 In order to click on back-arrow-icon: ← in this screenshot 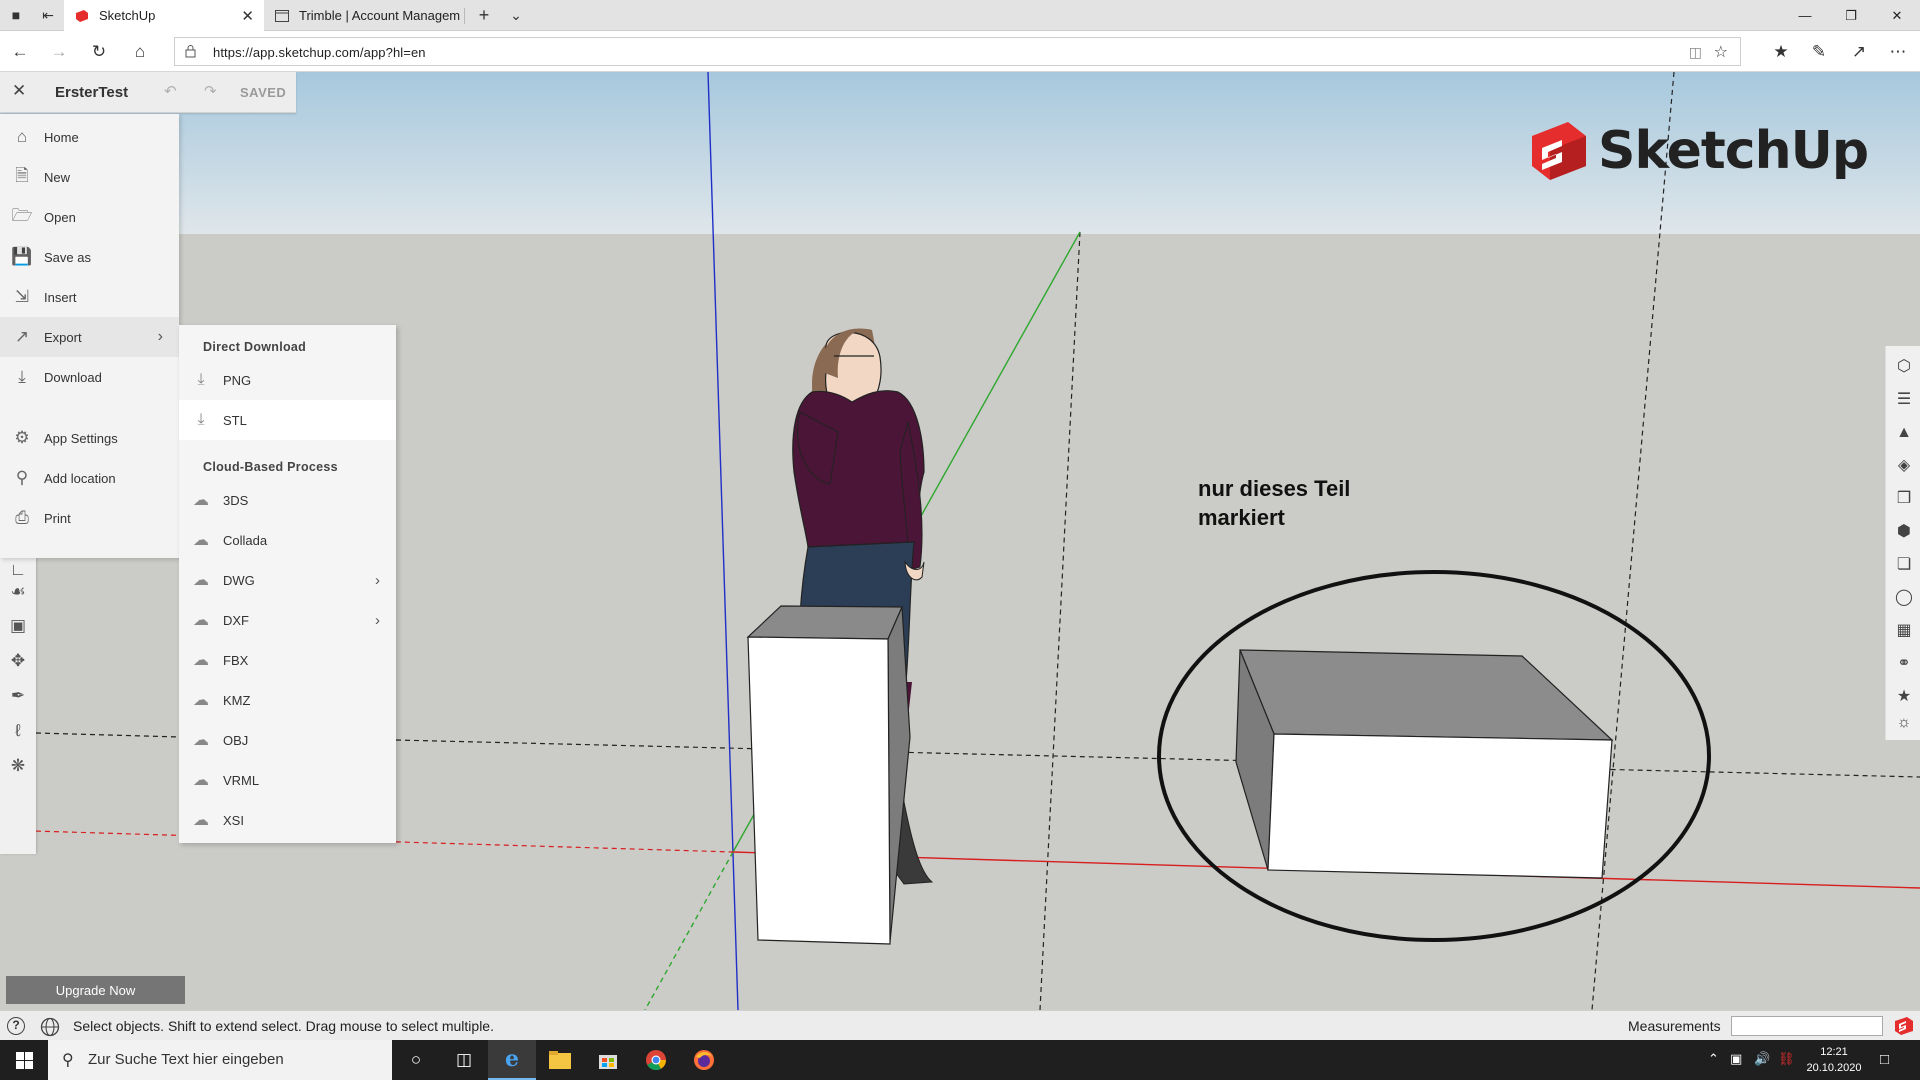, I will do `click(20, 52)`.